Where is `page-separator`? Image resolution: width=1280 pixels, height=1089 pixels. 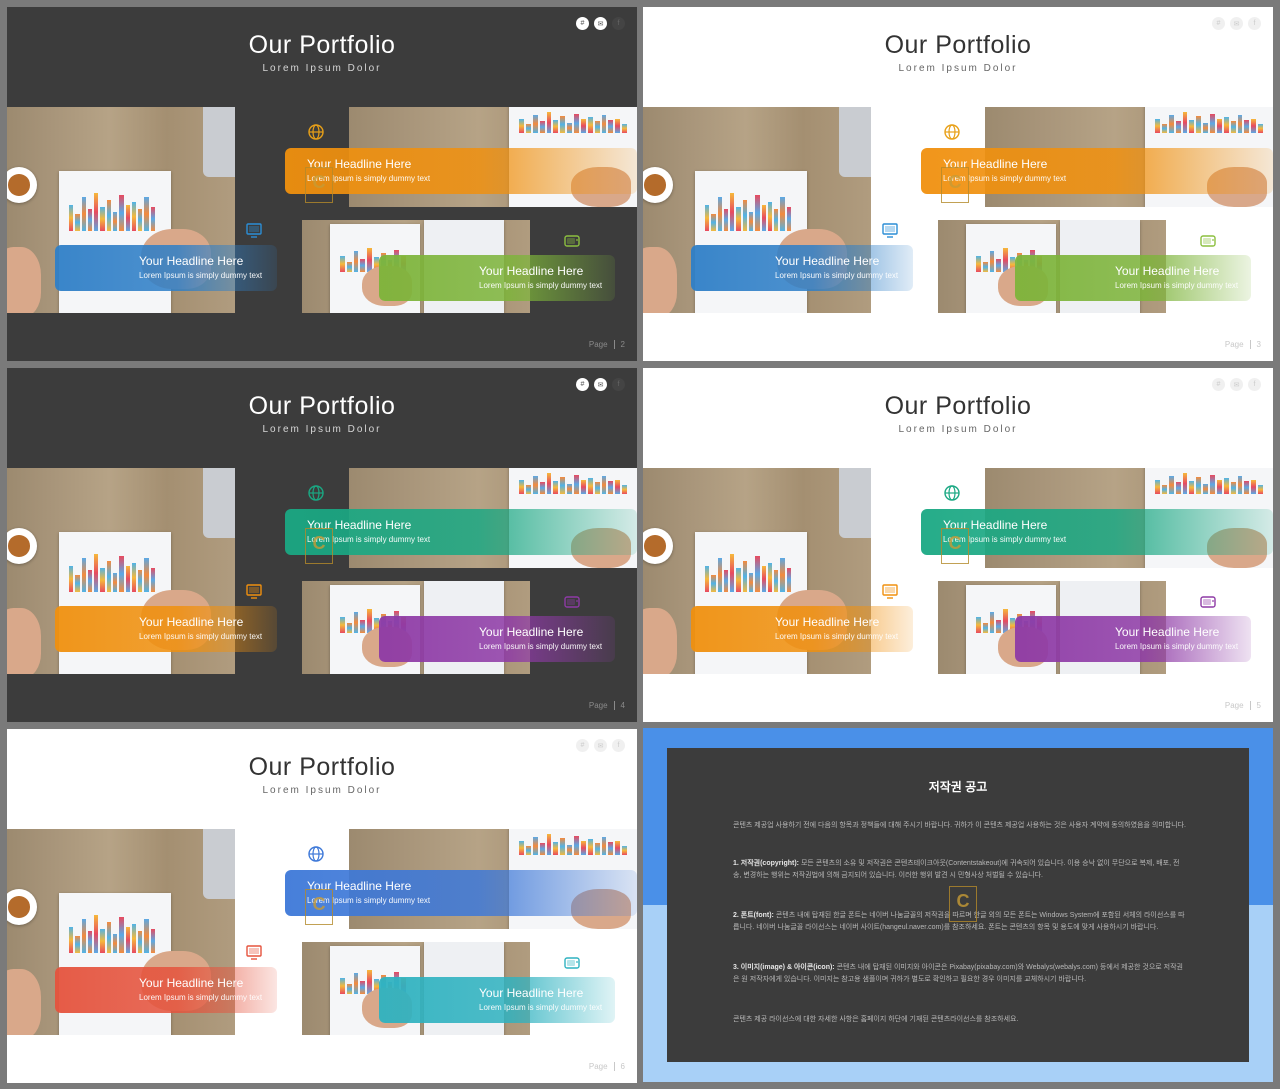
page-separator is located at coordinates (614, 344).